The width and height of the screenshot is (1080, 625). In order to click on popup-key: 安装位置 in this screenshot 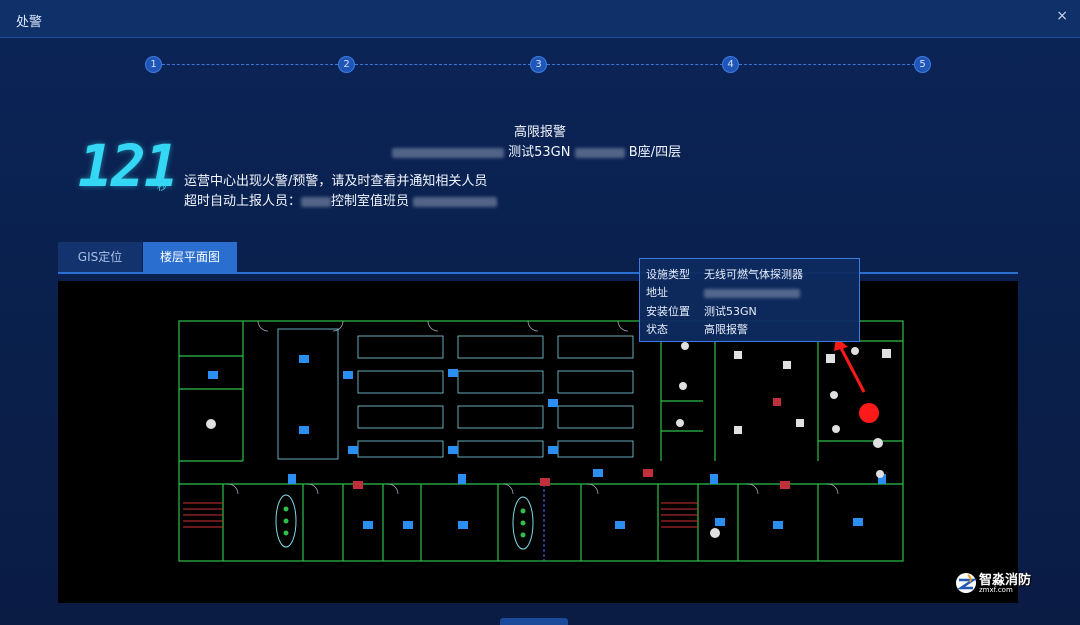, I will do `click(668, 311)`.